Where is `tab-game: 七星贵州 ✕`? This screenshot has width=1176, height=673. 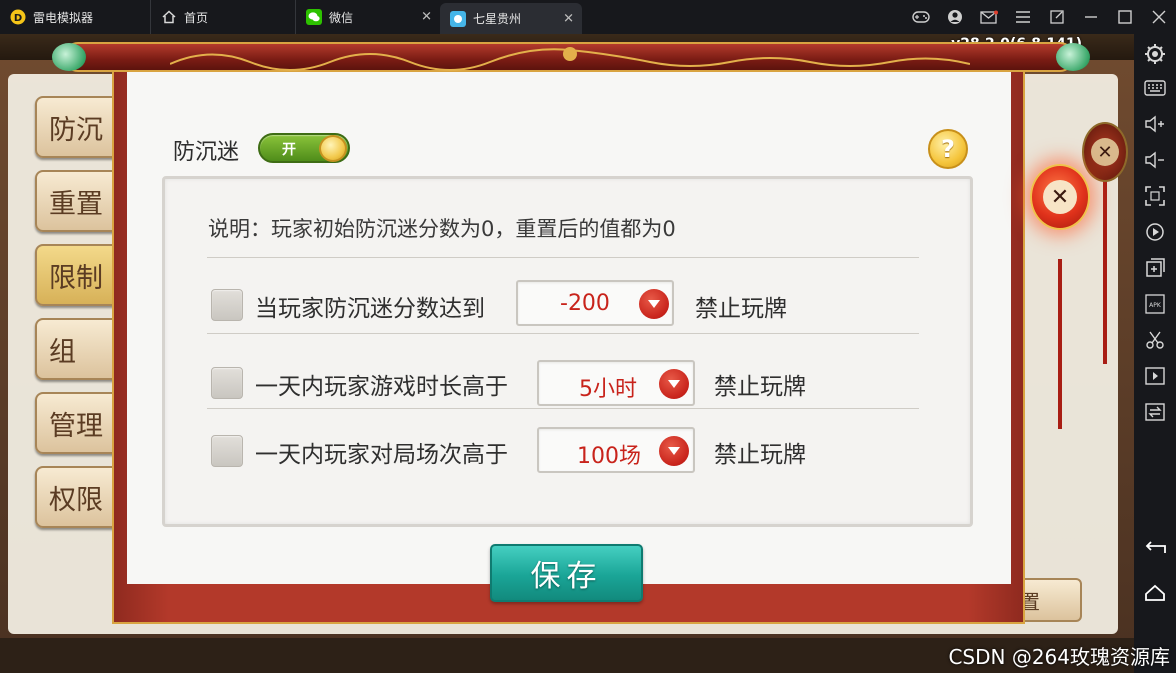 tab-game: 七星贵州 ✕ is located at coordinates (511, 18).